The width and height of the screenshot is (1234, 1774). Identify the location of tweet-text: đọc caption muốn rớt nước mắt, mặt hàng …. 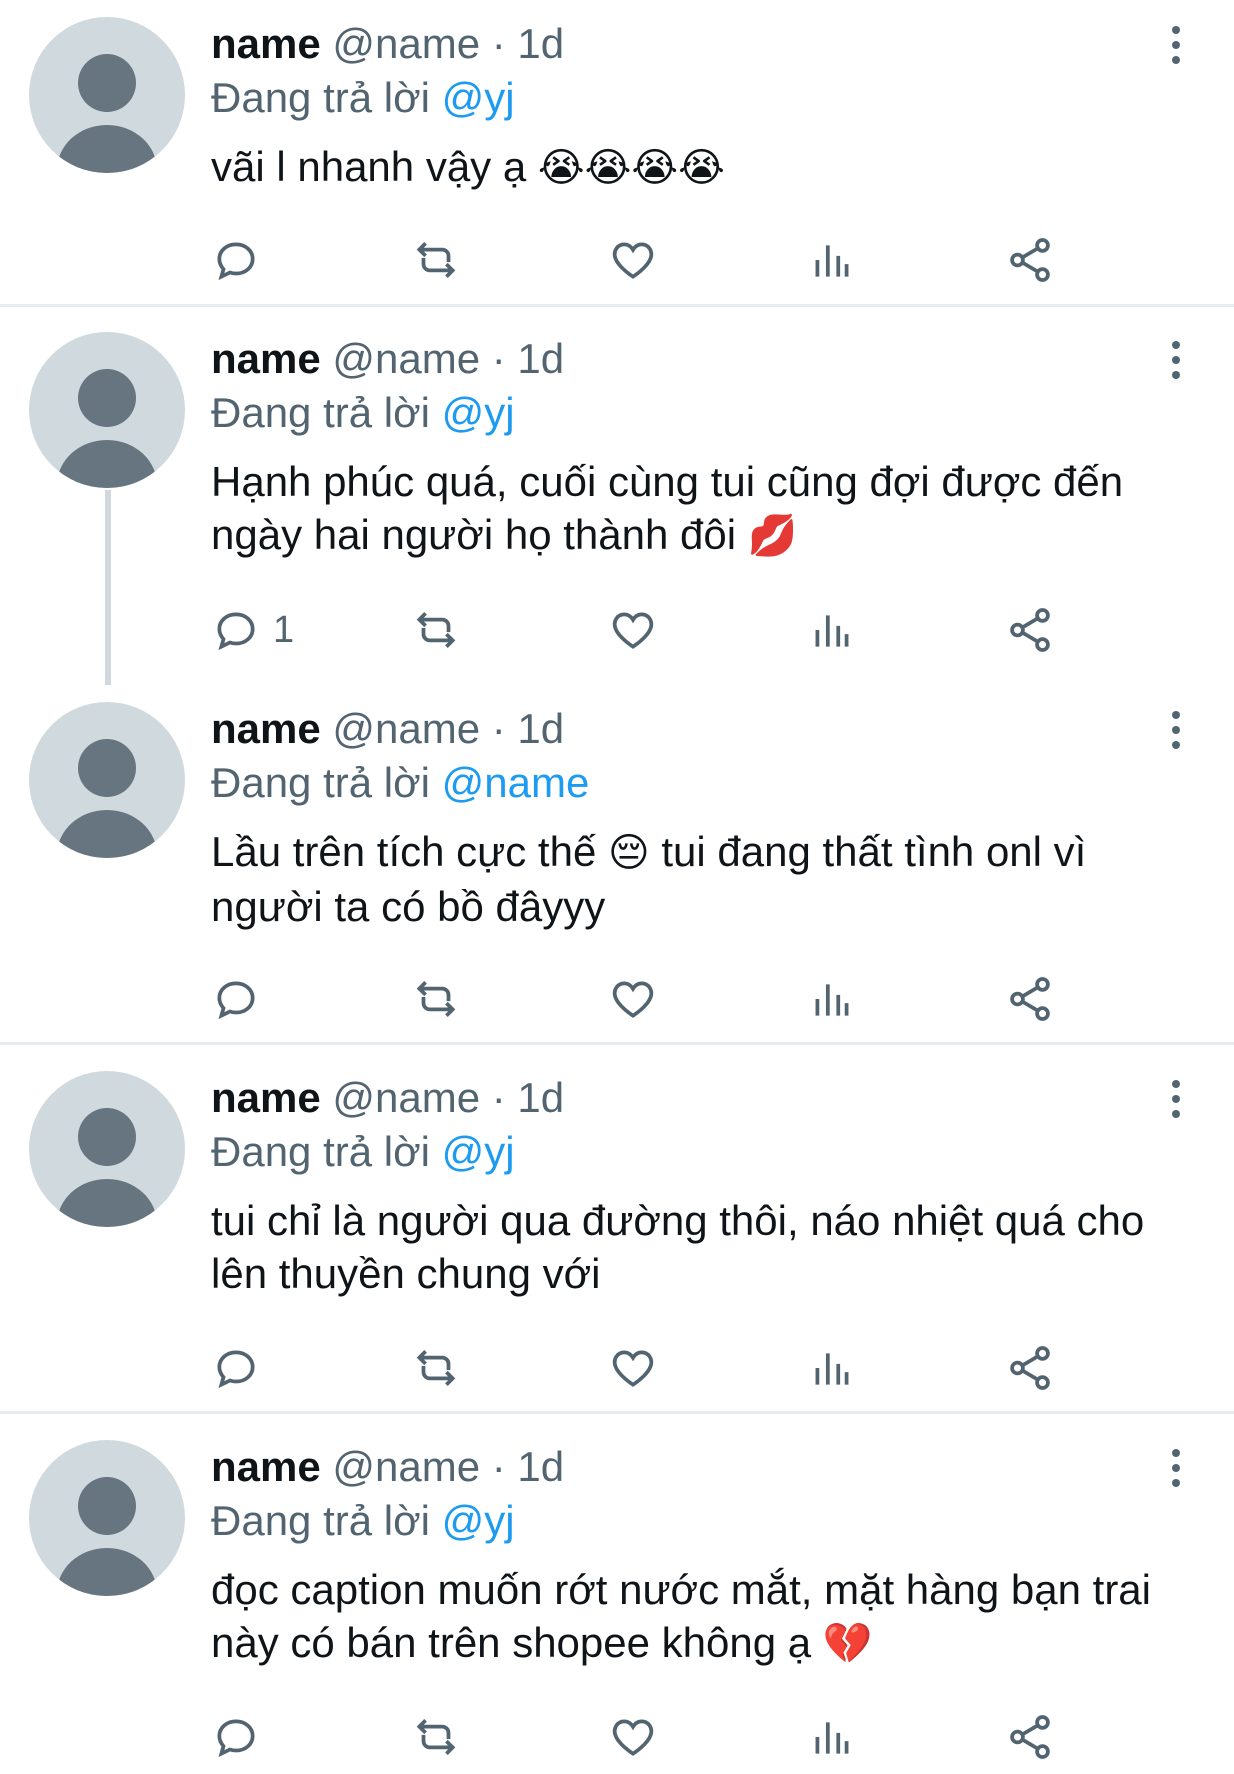
(706, 1617).